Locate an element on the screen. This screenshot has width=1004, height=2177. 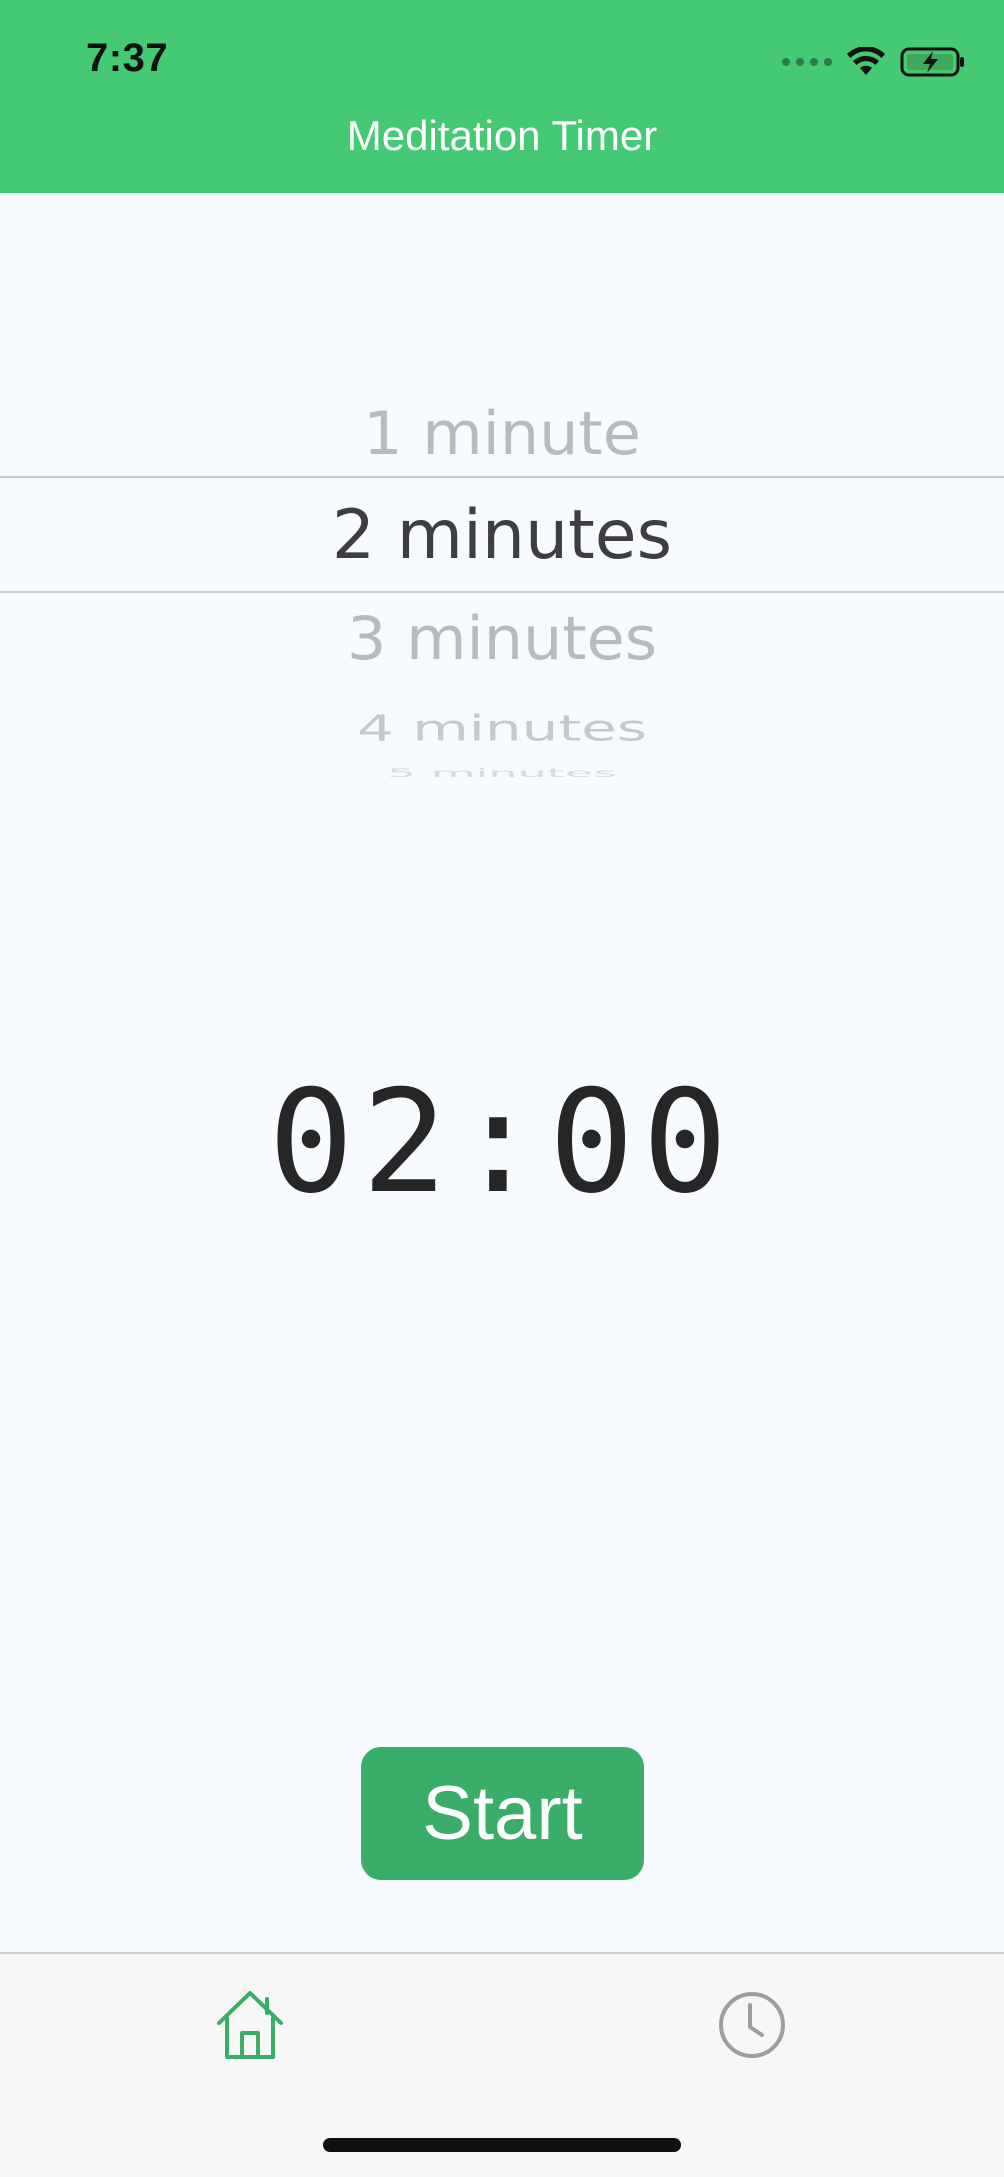
clock-icon is located at coordinates (752, 2025).